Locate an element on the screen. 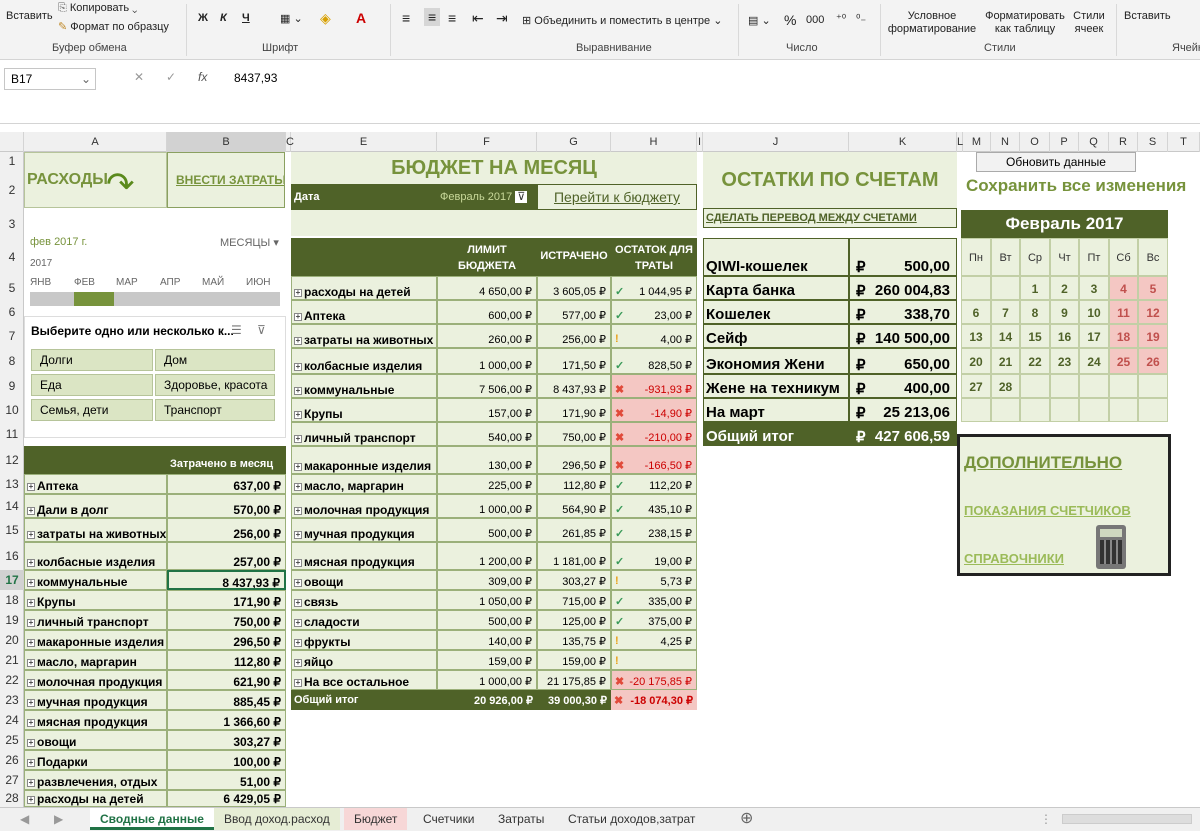 The height and width of the screenshot is (831, 1200). account-name: Карта банка is located at coordinates (776, 288).